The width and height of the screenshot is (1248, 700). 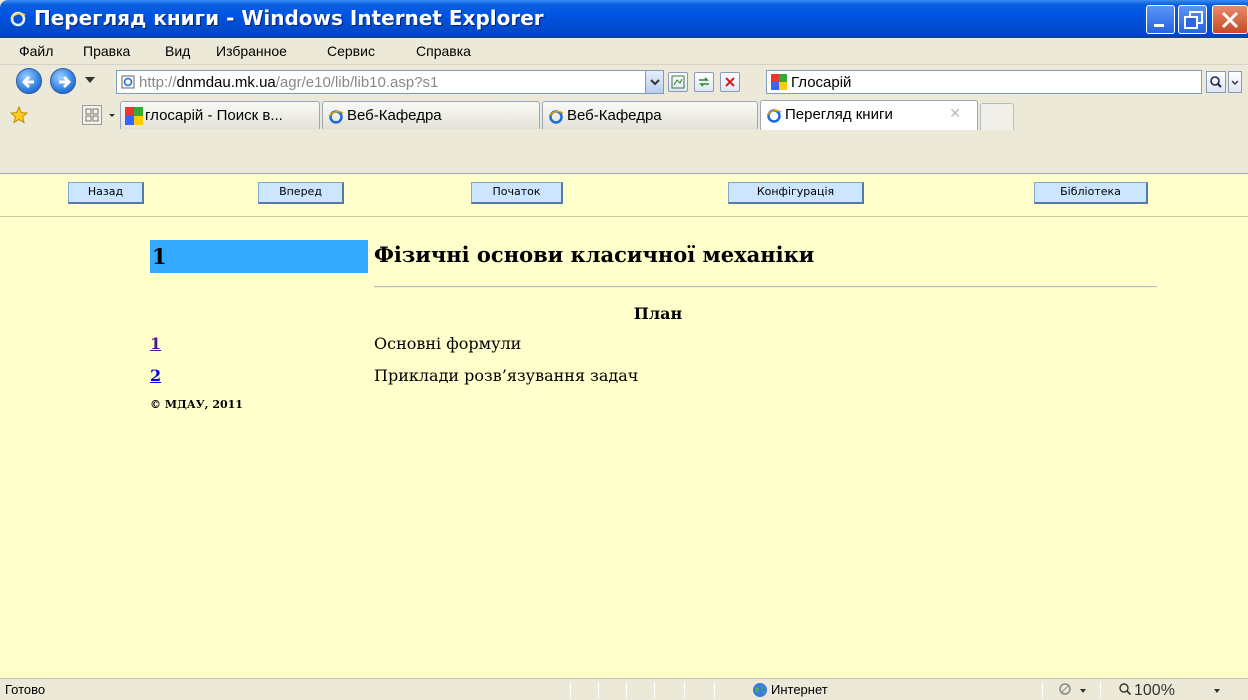 I want to click on menu-file: Файл, so click(x=36, y=51).